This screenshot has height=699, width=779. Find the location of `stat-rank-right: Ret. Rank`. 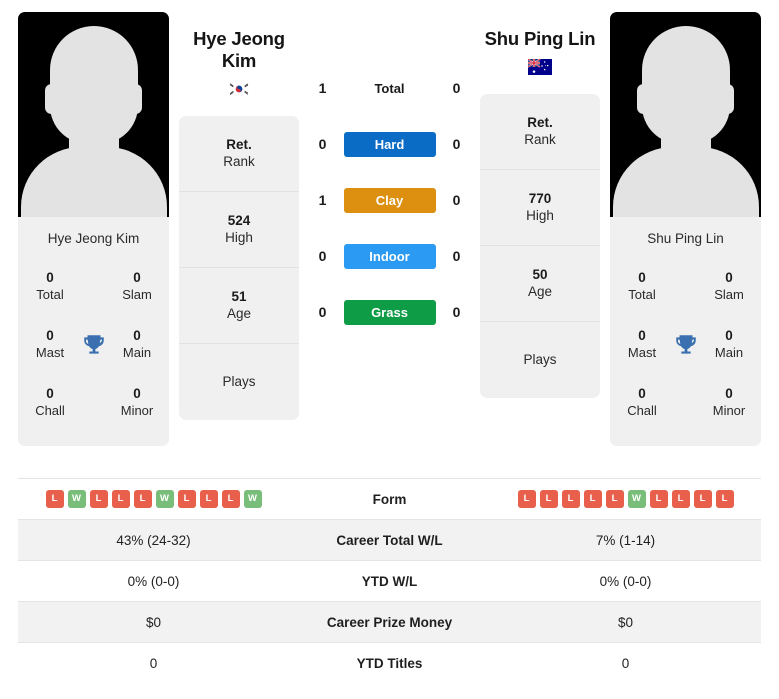

stat-rank-right: Ret. Rank is located at coordinates (540, 132).